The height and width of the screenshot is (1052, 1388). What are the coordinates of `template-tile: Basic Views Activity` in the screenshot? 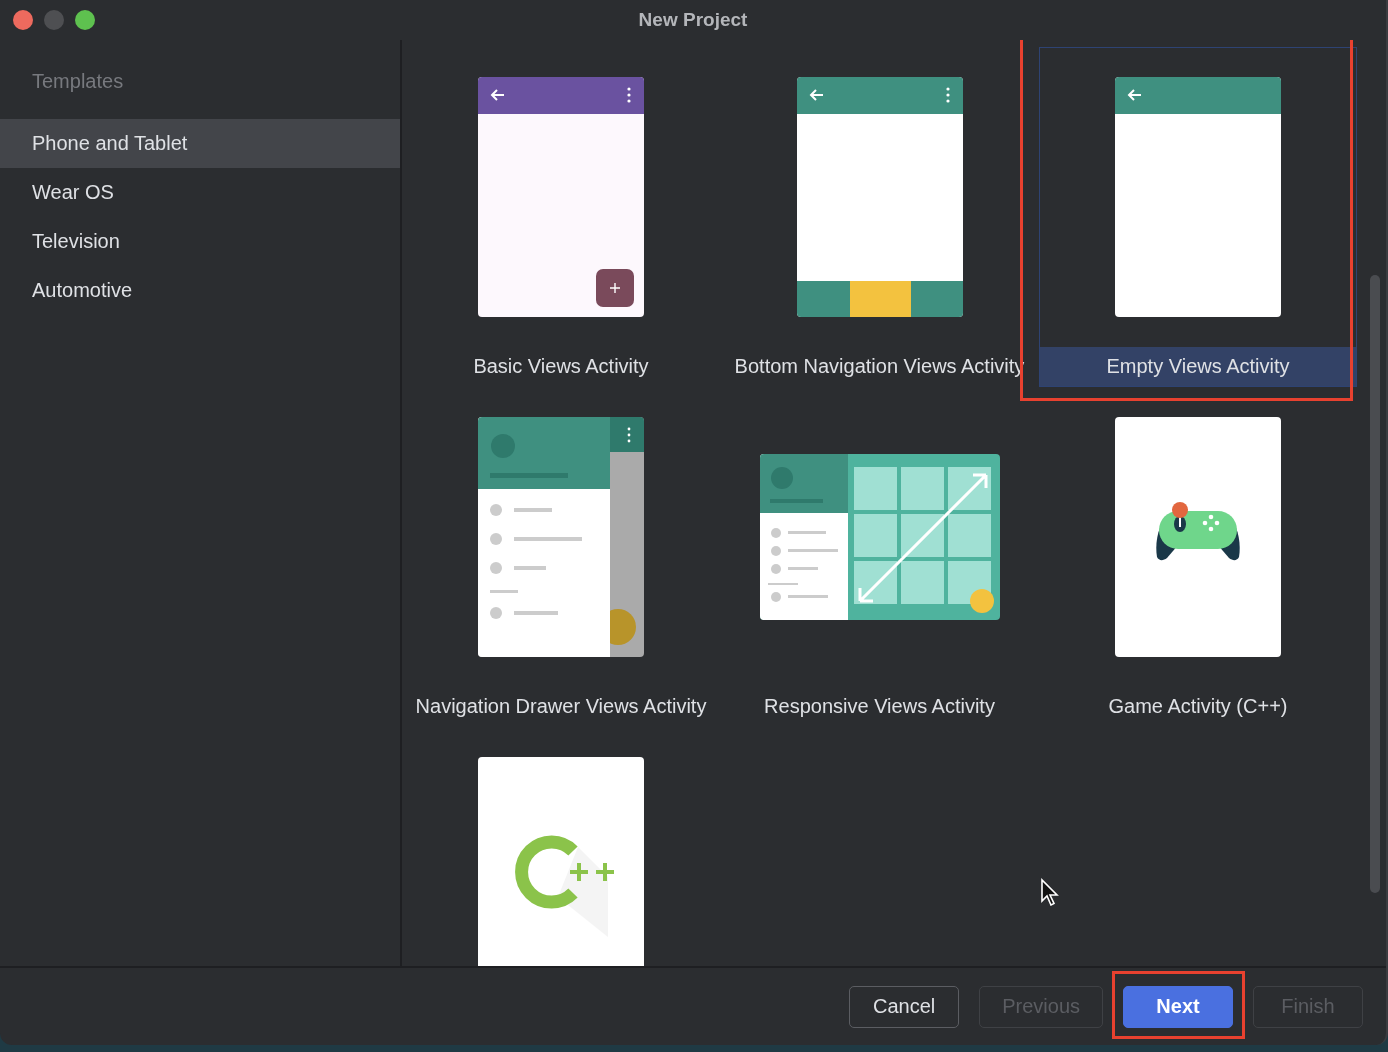 It's located at (561, 217).